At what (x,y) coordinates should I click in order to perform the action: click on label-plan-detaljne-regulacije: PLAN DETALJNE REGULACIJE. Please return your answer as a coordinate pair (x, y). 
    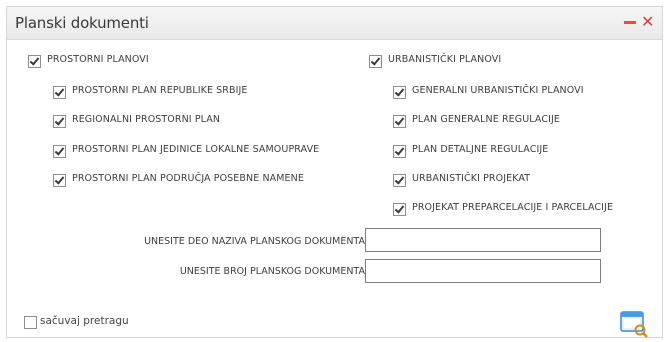
    Looking at the image, I should click on (480, 149).